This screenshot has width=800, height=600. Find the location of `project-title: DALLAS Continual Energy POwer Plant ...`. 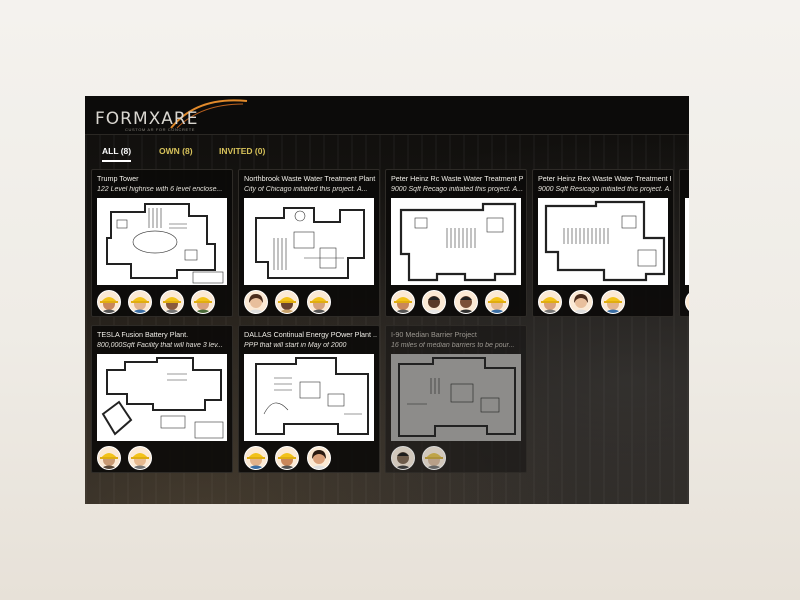

project-title: DALLAS Continual Energy POwer Plant ... is located at coordinates (310, 334).